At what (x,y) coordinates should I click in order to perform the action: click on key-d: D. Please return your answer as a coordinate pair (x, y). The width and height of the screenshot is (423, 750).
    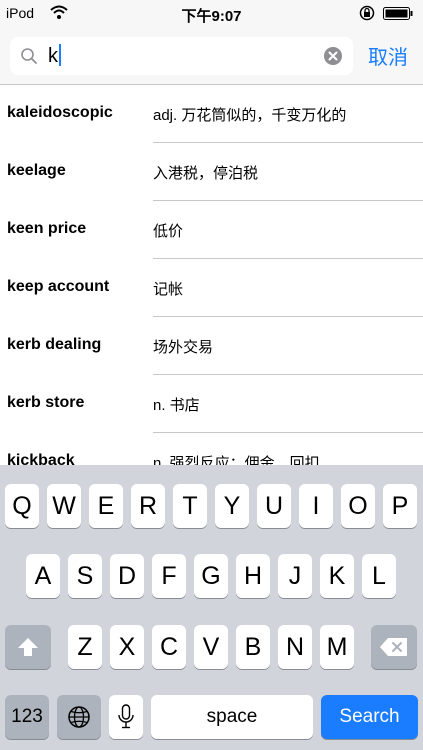
    Looking at the image, I should click on (127, 576).